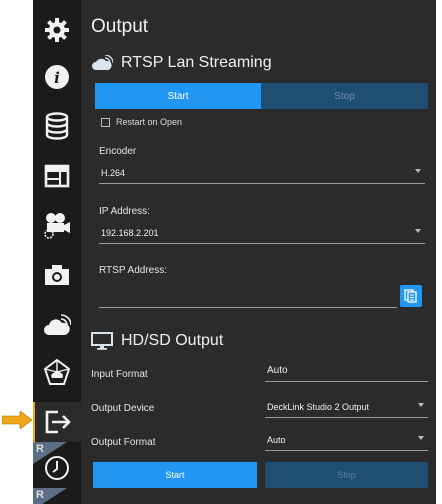 The image size is (442, 504). I want to click on svg-text: i, so click(57, 78).